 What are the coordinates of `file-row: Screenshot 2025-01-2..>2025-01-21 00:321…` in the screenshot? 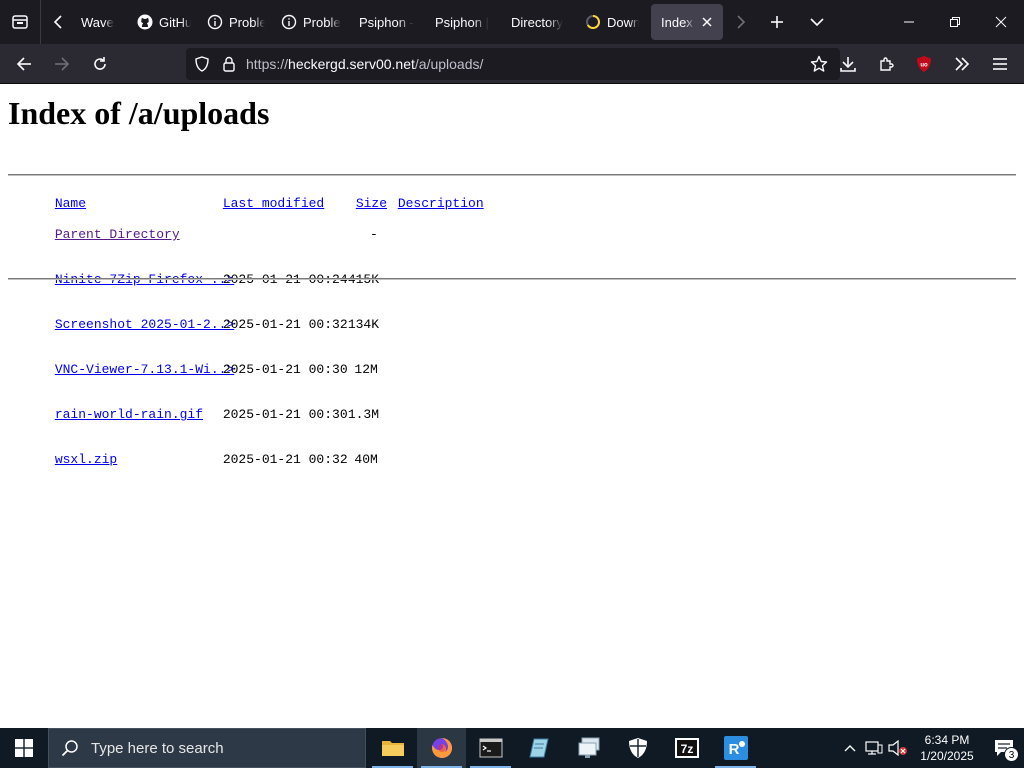 It's located at (193, 317).